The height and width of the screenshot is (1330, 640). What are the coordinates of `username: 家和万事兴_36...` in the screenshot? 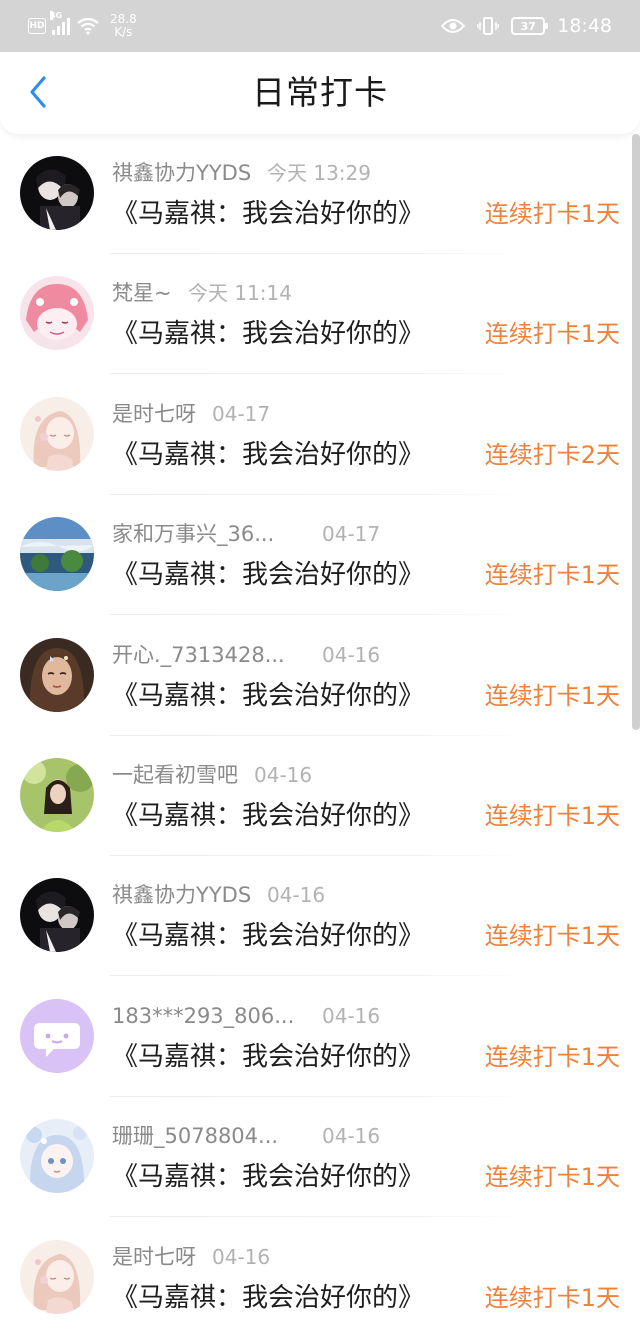 It's located at (193, 534).